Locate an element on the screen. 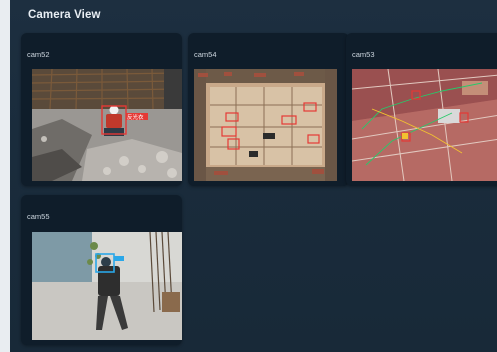  camera-card-cam52: cam52 反光衣 is located at coordinates (101, 109).